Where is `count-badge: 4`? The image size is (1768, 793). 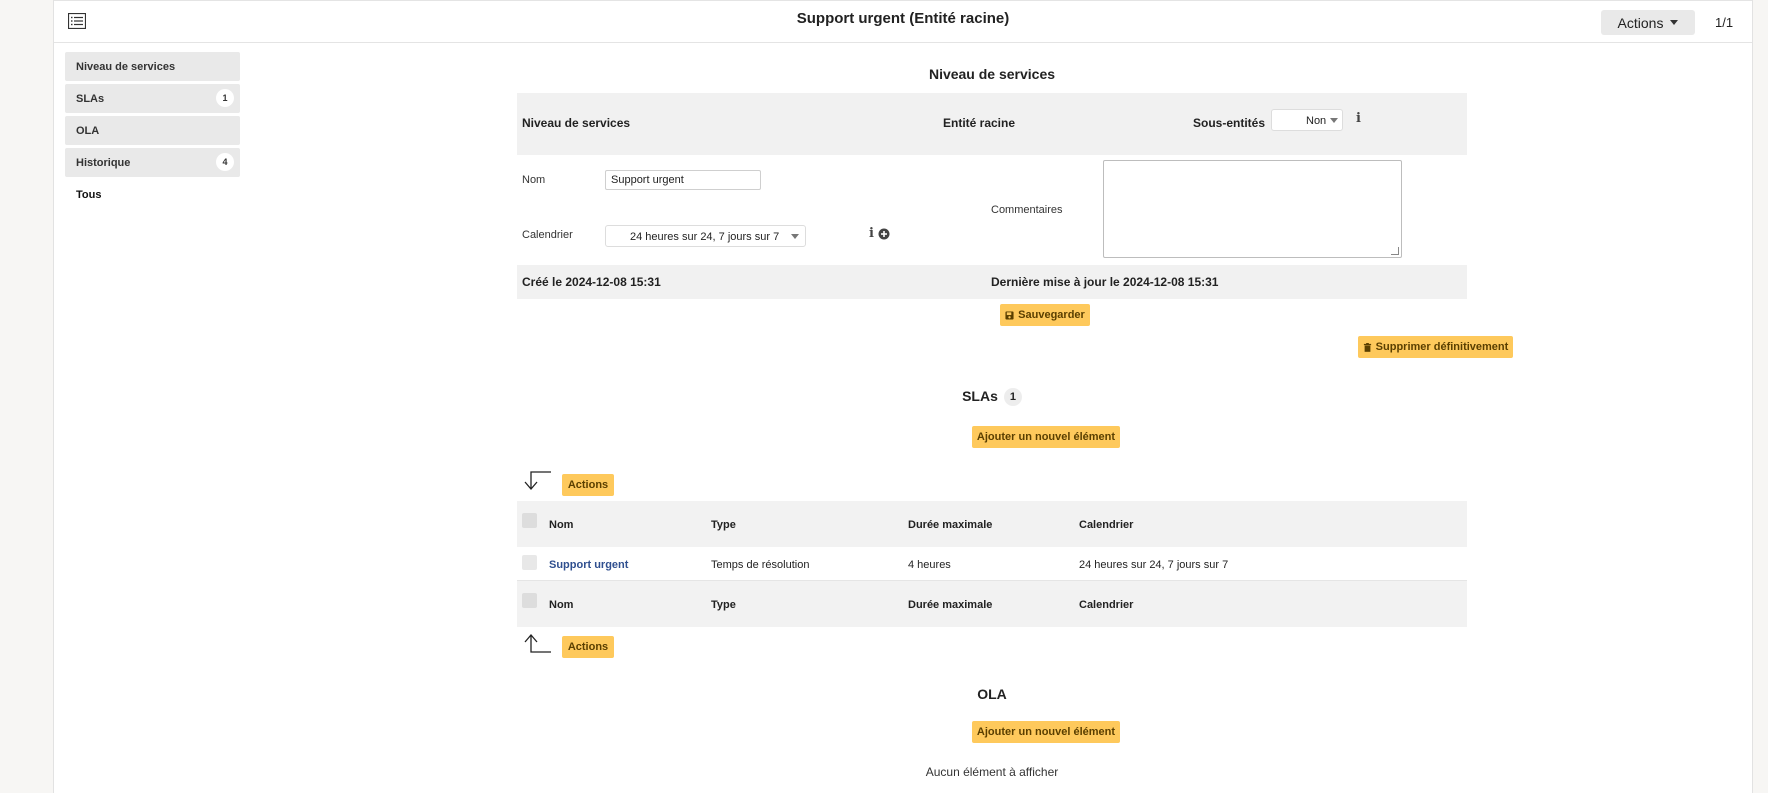 count-badge: 4 is located at coordinates (225, 162).